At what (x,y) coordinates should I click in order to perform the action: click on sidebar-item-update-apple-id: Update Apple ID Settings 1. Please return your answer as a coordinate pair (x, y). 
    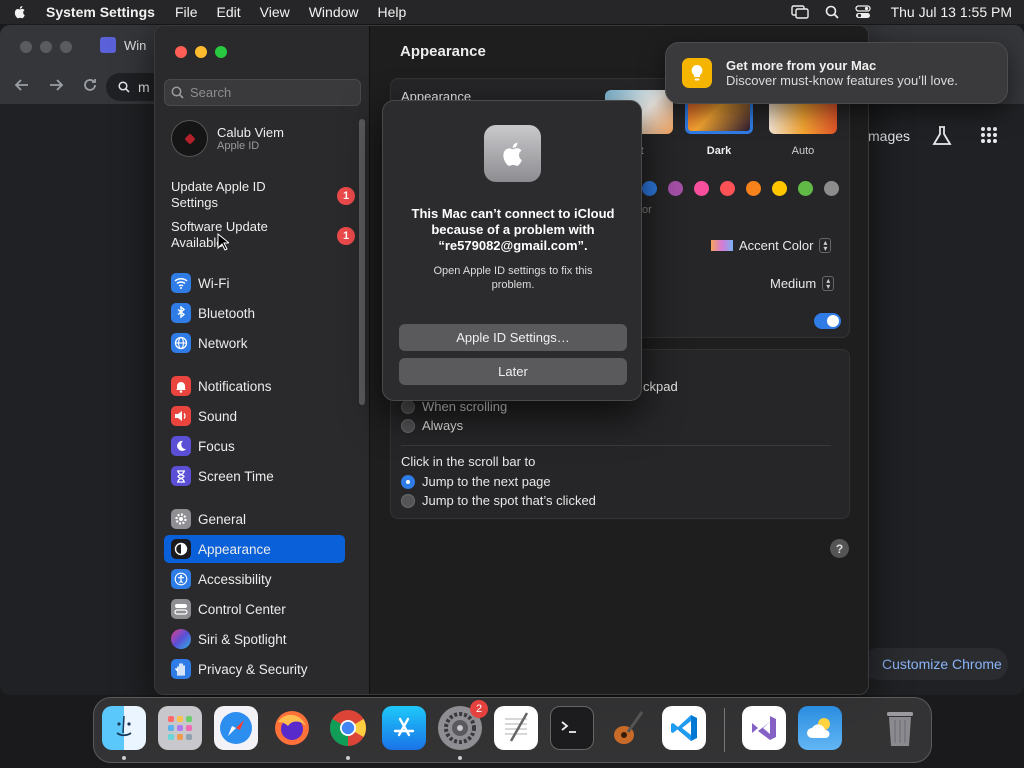
    Looking at the image, I should click on (263, 195).